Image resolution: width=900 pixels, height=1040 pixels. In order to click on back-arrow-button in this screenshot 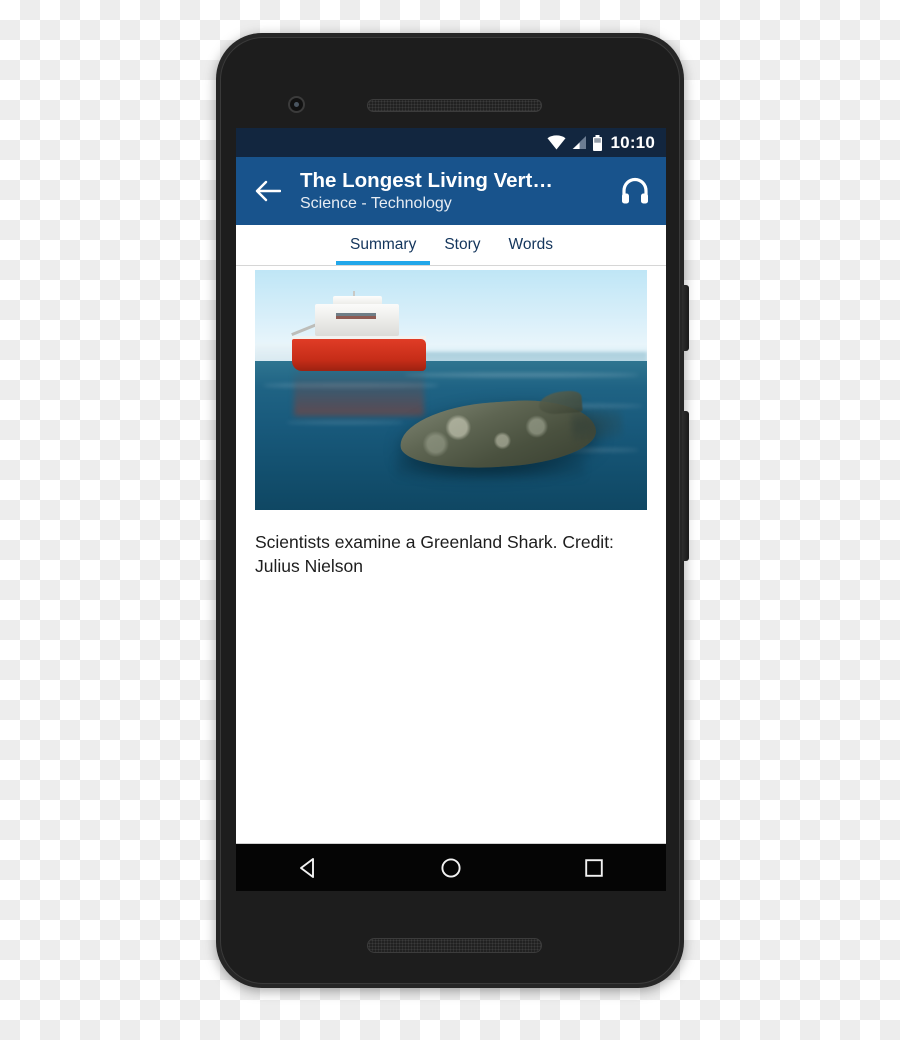, I will do `click(267, 191)`.